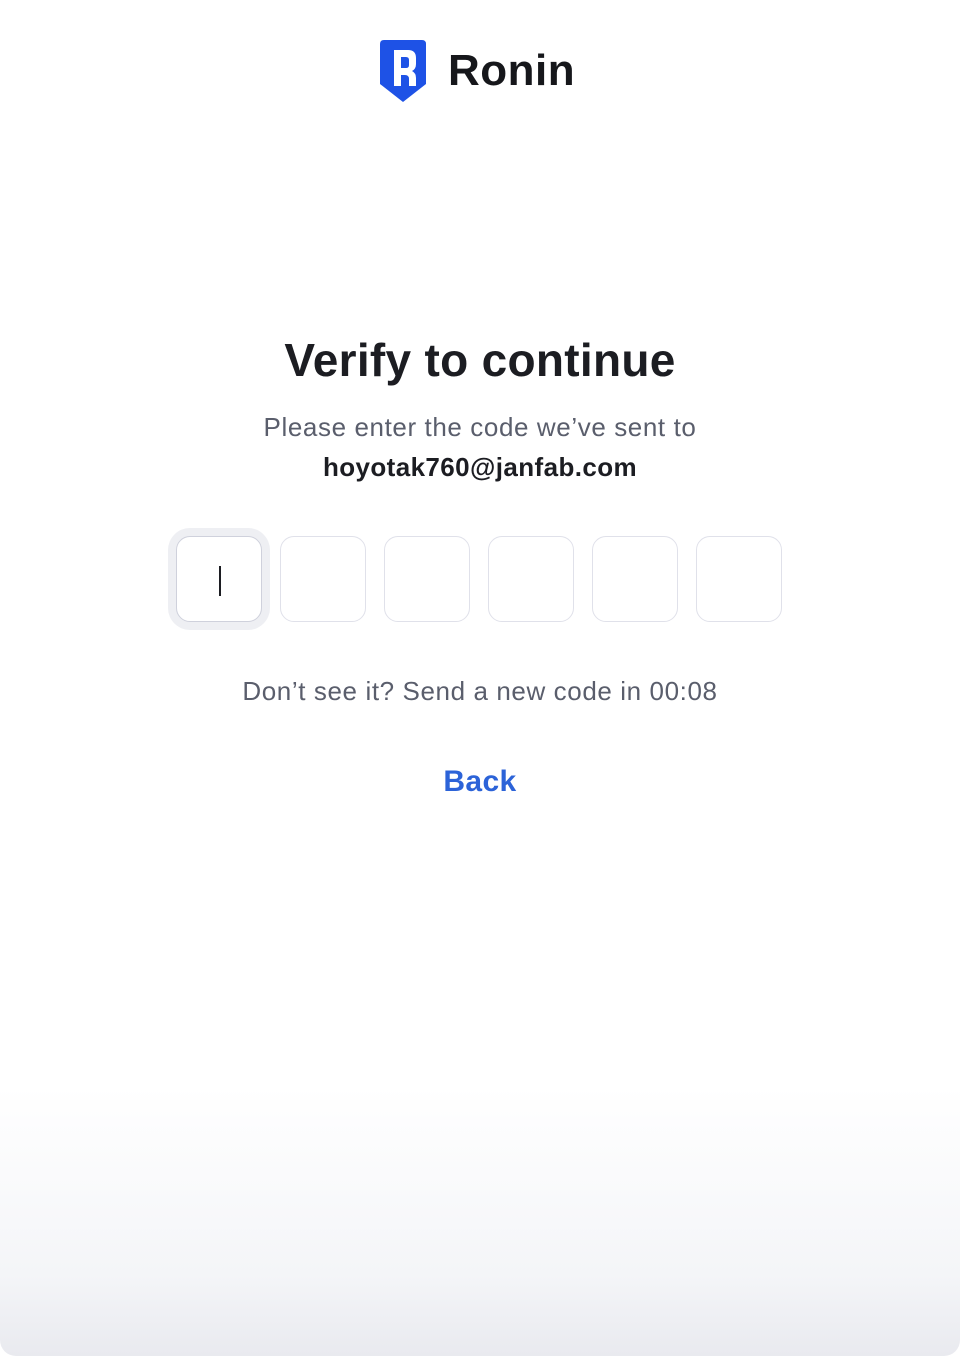 The width and height of the screenshot is (960, 1356). Describe the element at coordinates (512, 70) in the screenshot. I see `brand-name: Ronin` at that location.